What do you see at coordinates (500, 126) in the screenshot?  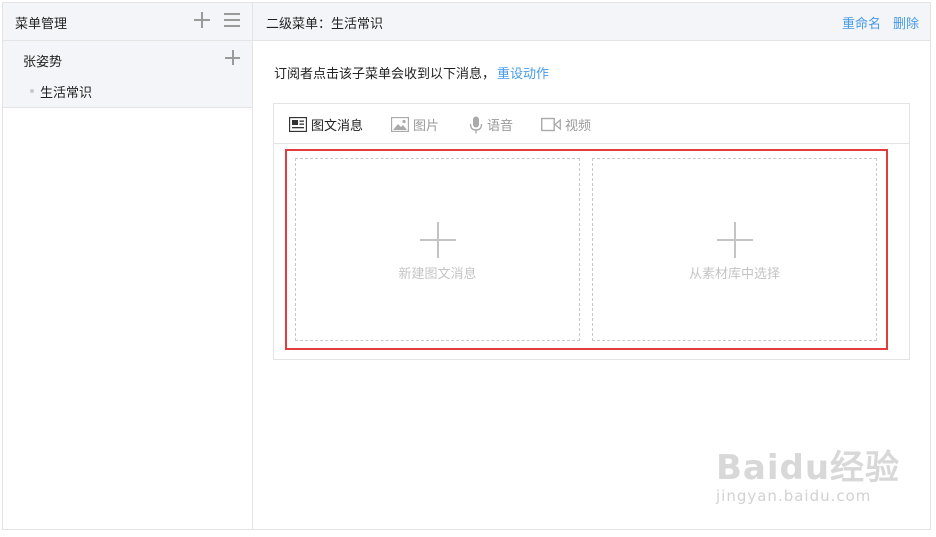 I see `tab-voice-label: 语音` at bounding box center [500, 126].